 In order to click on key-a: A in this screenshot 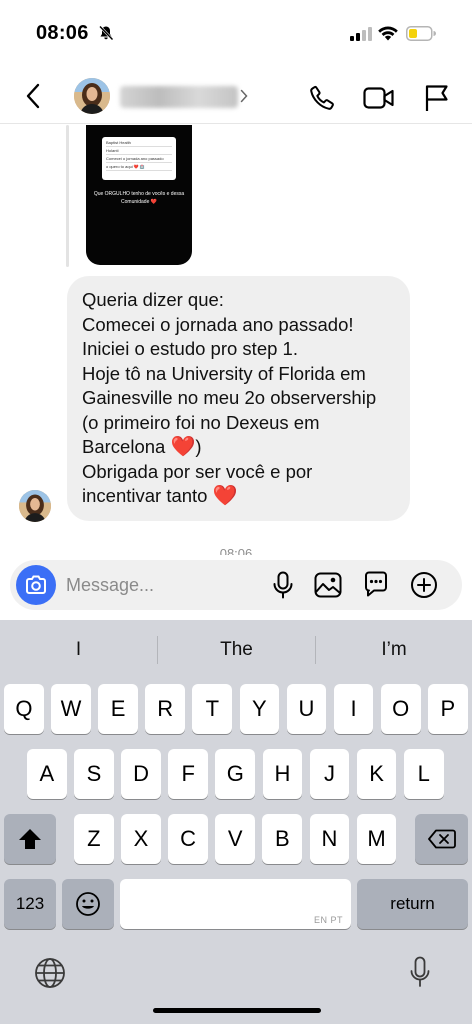, I will do `click(47, 774)`.